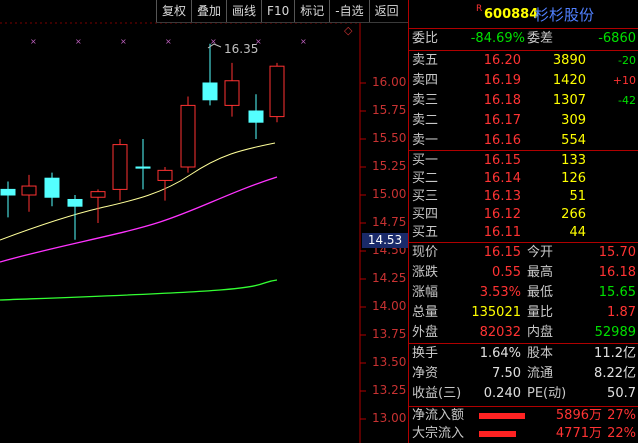 The image size is (638, 443). What do you see at coordinates (502, 60) in the screenshot?
I see `ask-price: 16.20` at bounding box center [502, 60].